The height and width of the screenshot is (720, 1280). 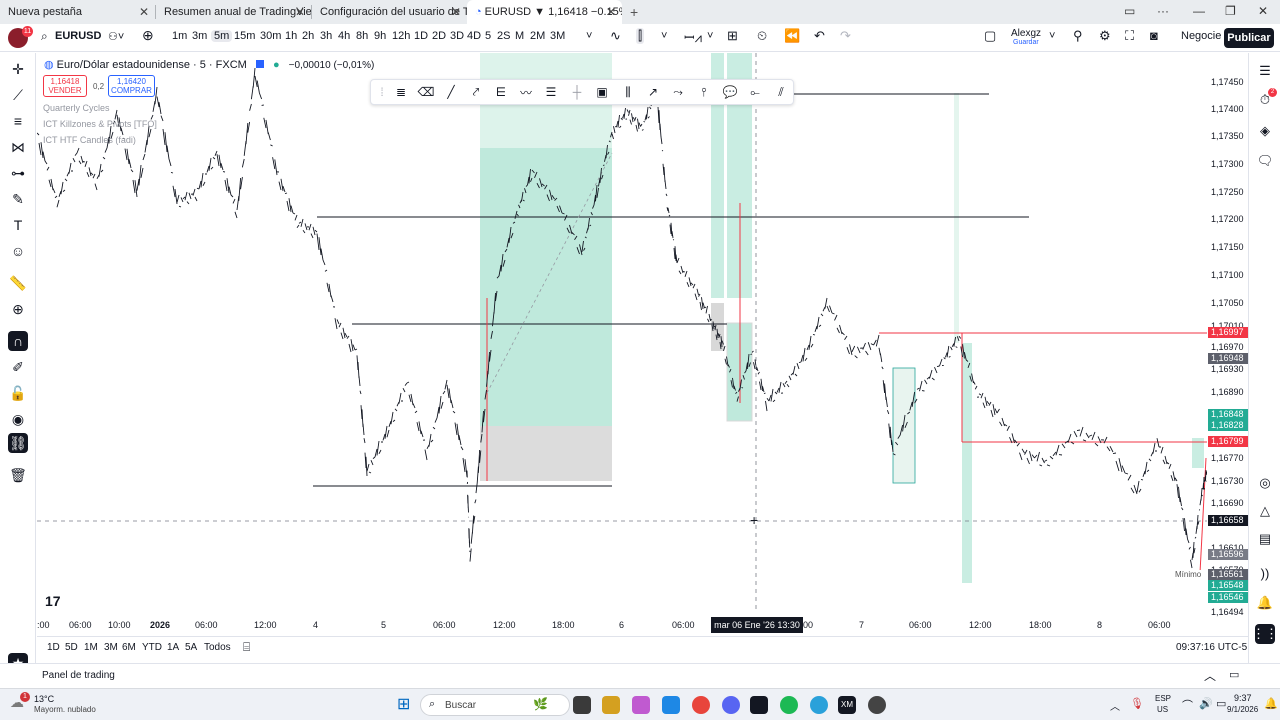 I want to click on forecast-icon: ⊶, so click(x=18, y=173).